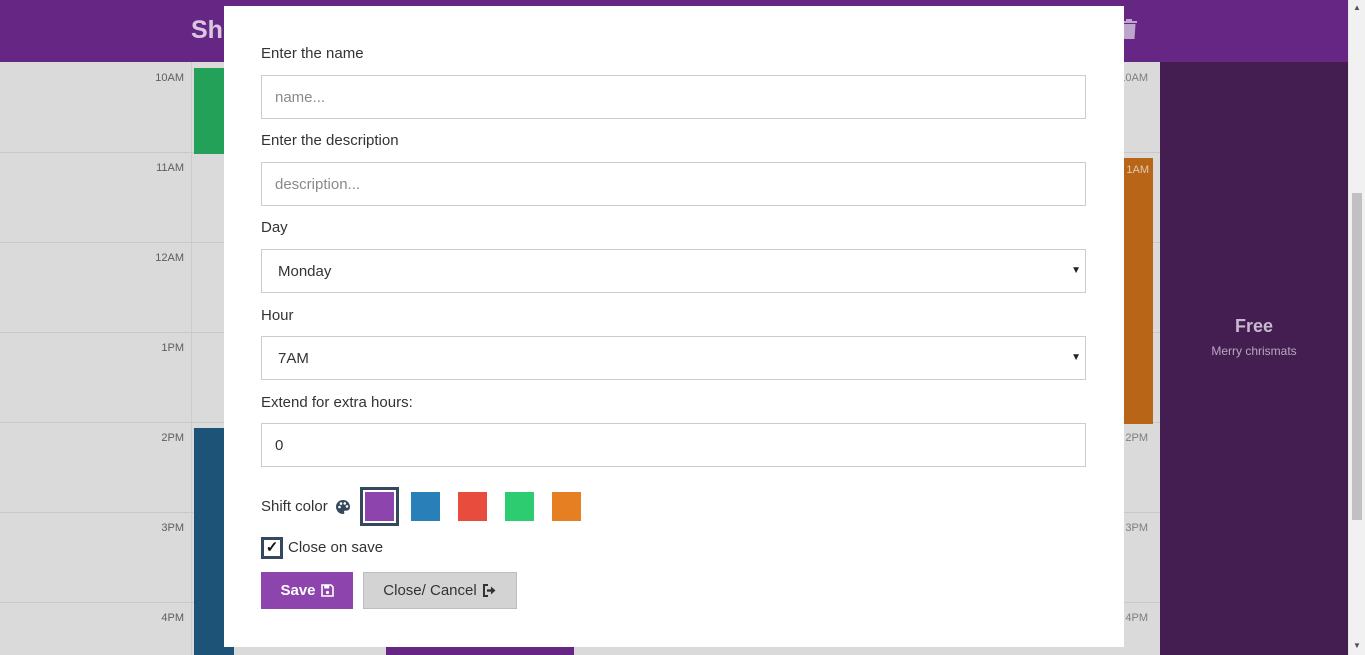  What do you see at coordinates (1357, 645) in the screenshot?
I see `scroll-down-icon: ▼` at bounding box center [1357, 645].